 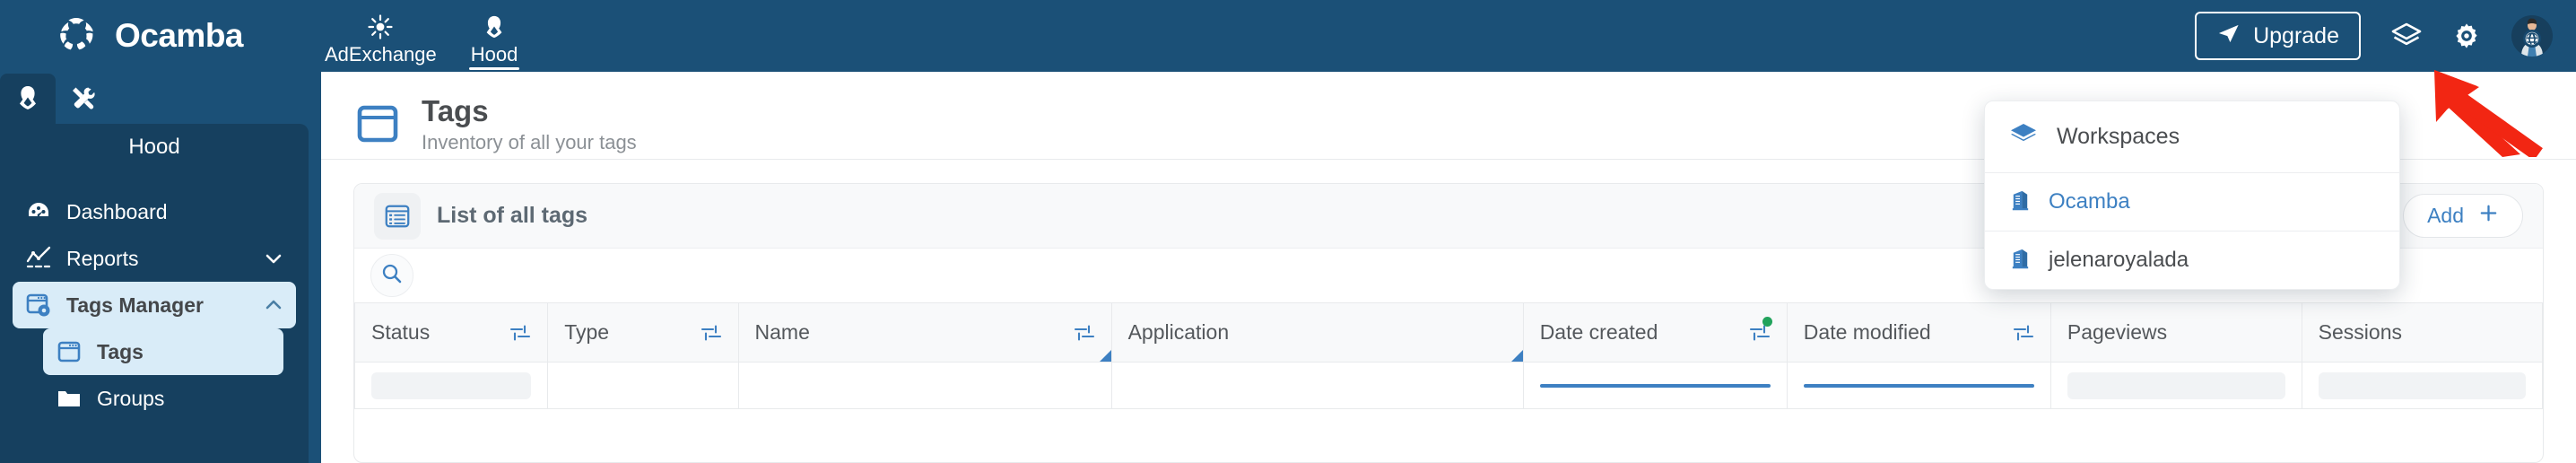 What do you see at coordinates (135, 305) in the screenshot?
I see `sidebar-item-label: Tags Manager` at bounding box center [135, 305].